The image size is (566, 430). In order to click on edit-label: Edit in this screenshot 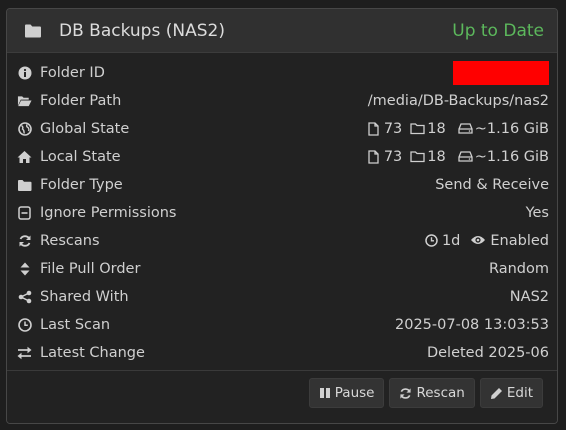, I will do `click(519, 393)`.